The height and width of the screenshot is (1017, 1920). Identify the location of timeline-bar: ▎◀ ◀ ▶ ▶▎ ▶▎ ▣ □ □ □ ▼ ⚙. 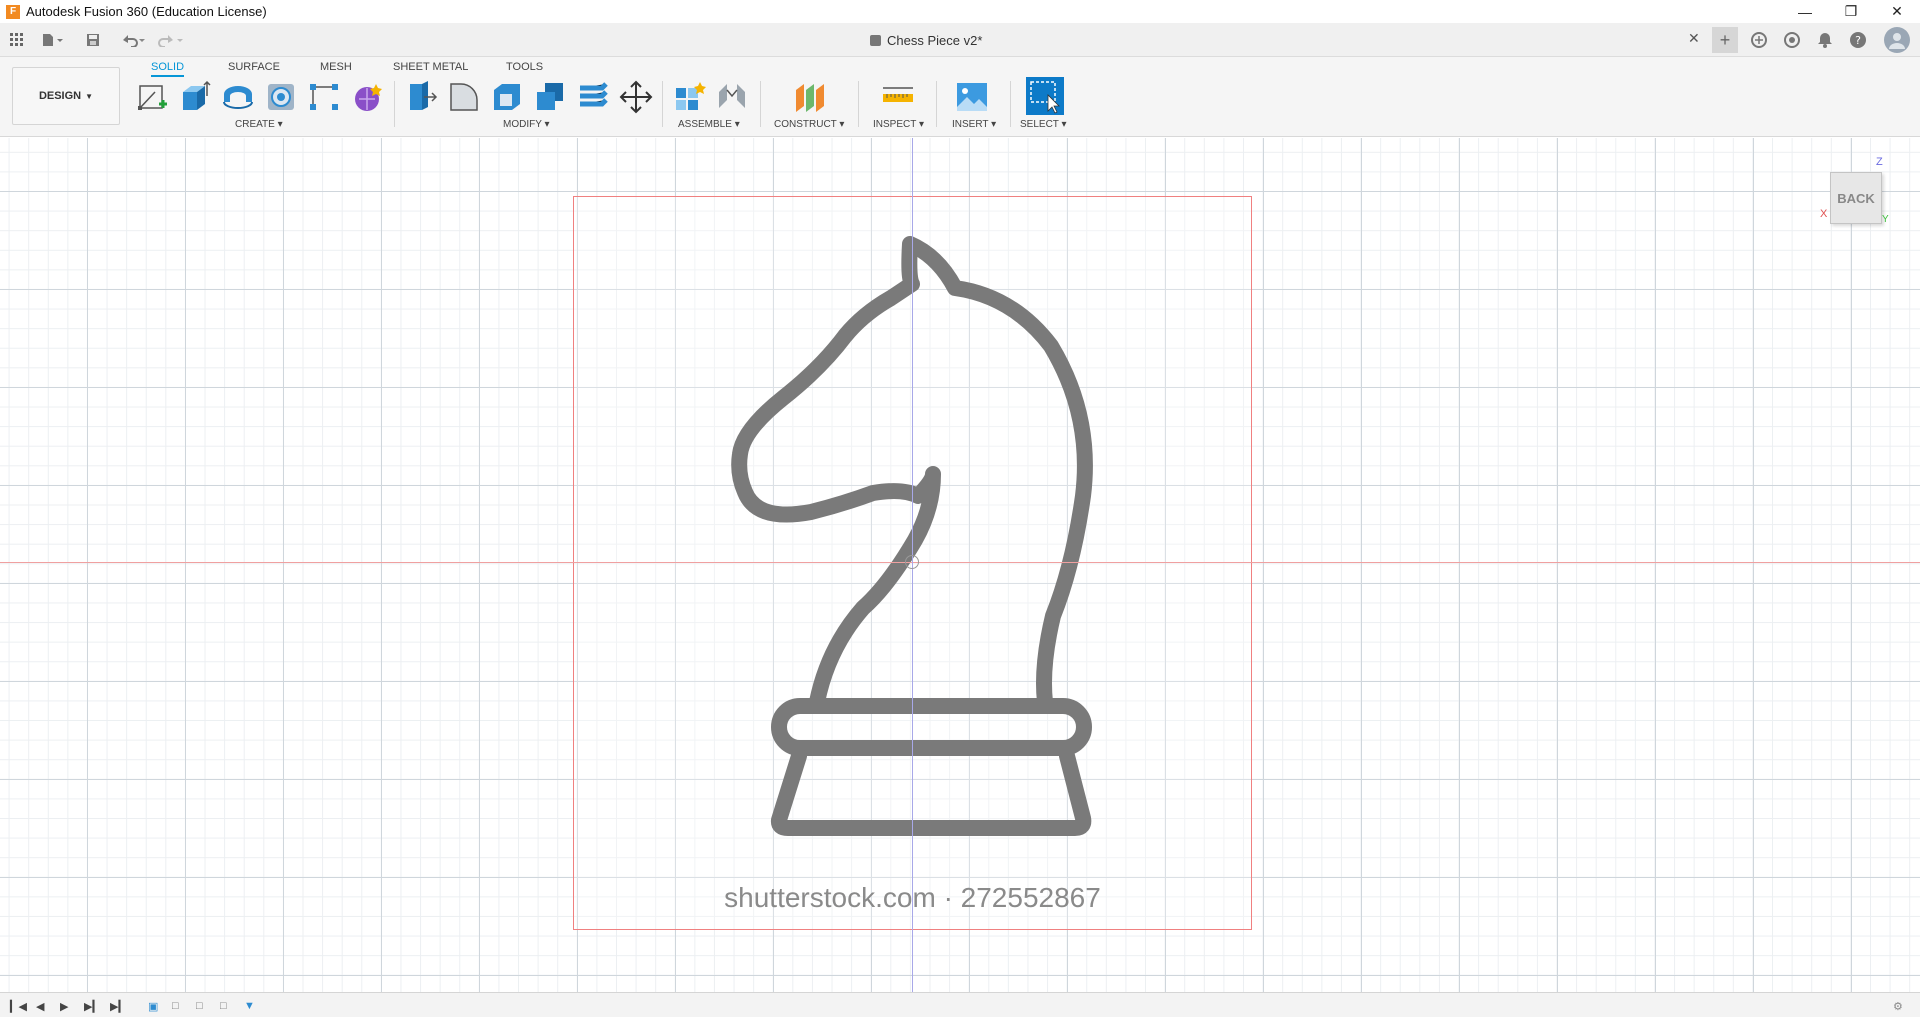
(960, 1004).